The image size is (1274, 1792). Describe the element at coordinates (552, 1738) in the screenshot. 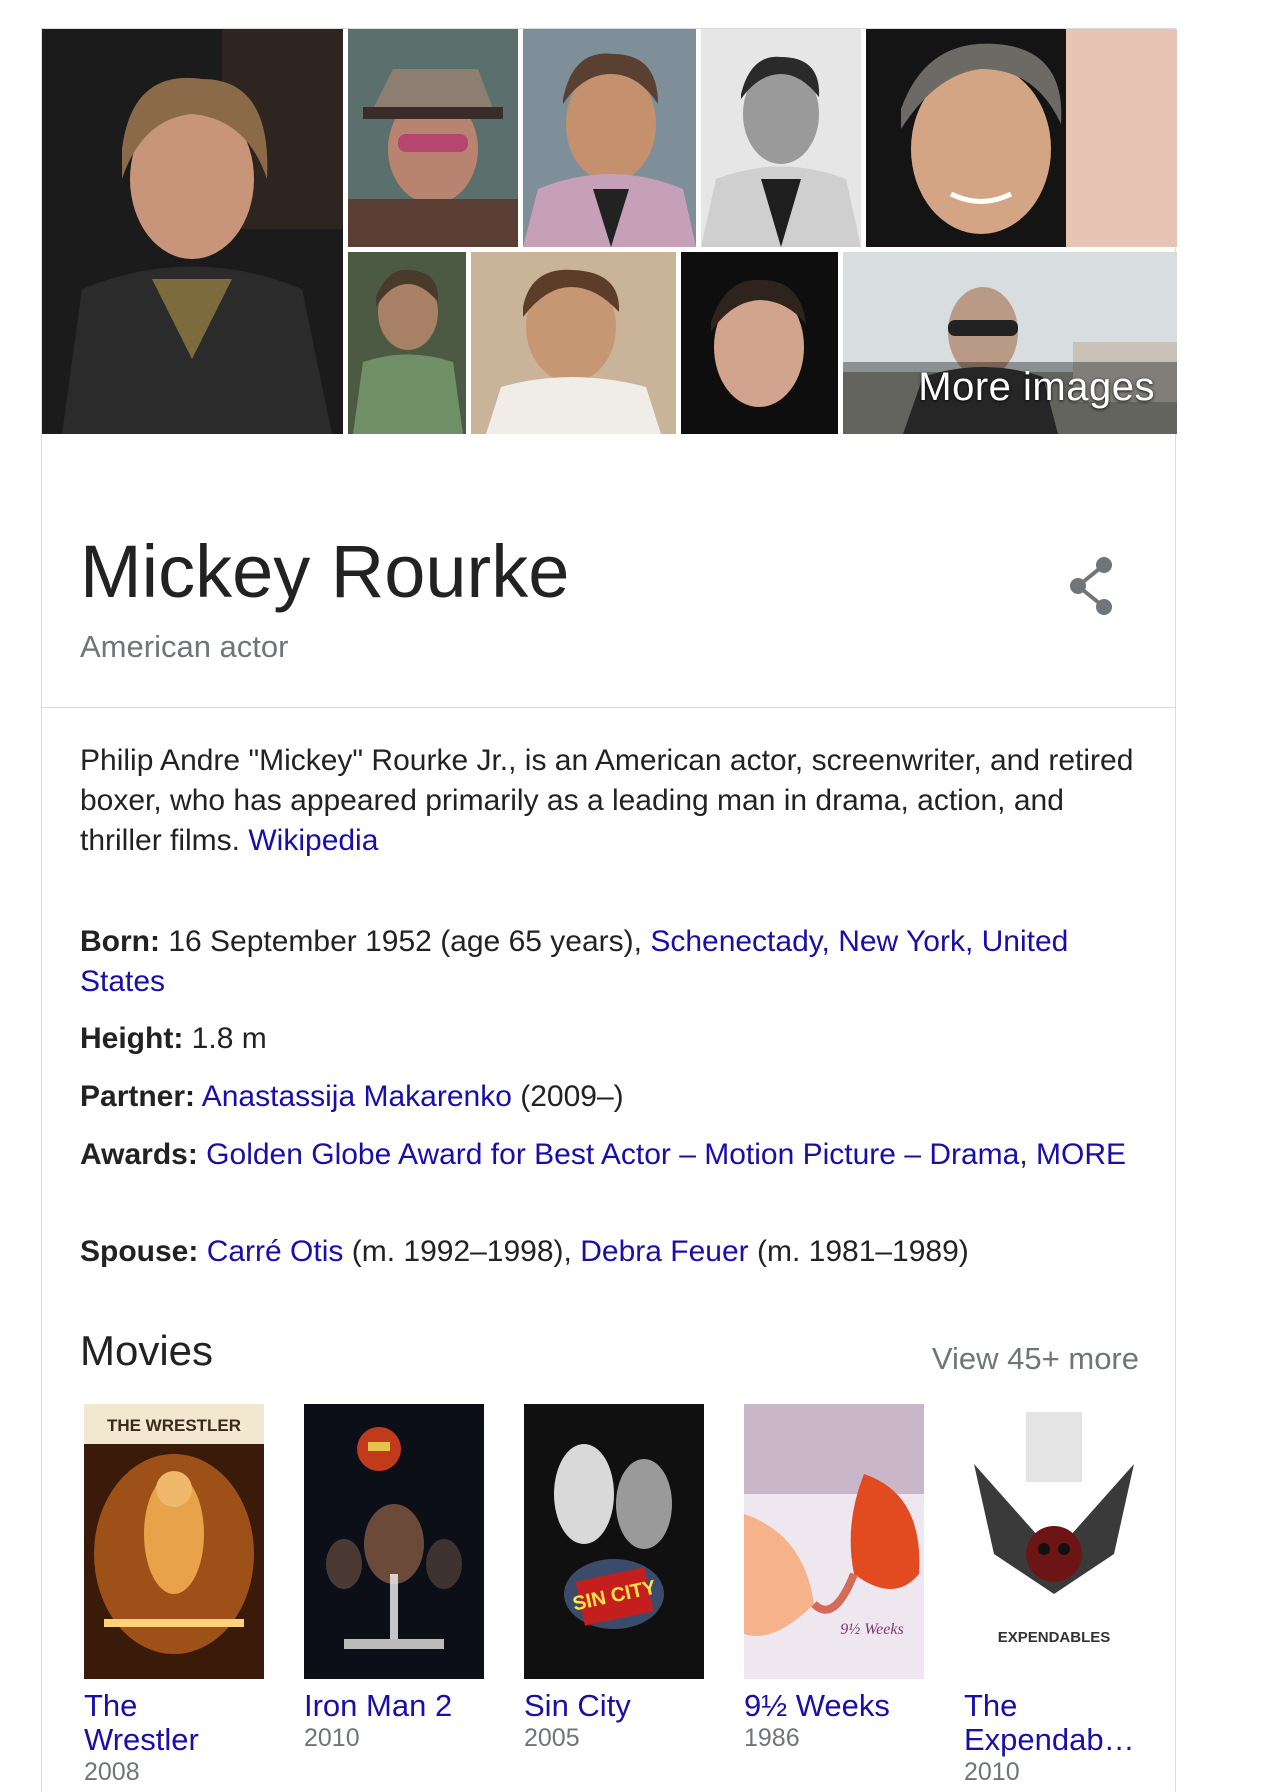

I see `movie-year: 2005` at that location.